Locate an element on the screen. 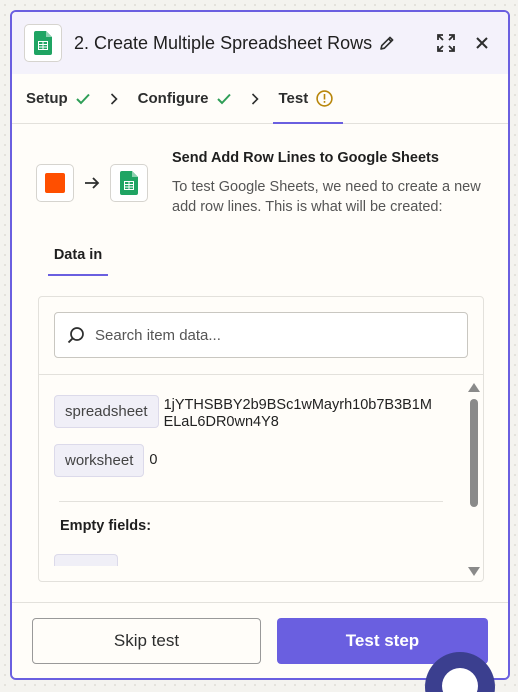 The height and width of the screenshot is (692, 518). arrow-right-icon is located at coordinates (92, 182).